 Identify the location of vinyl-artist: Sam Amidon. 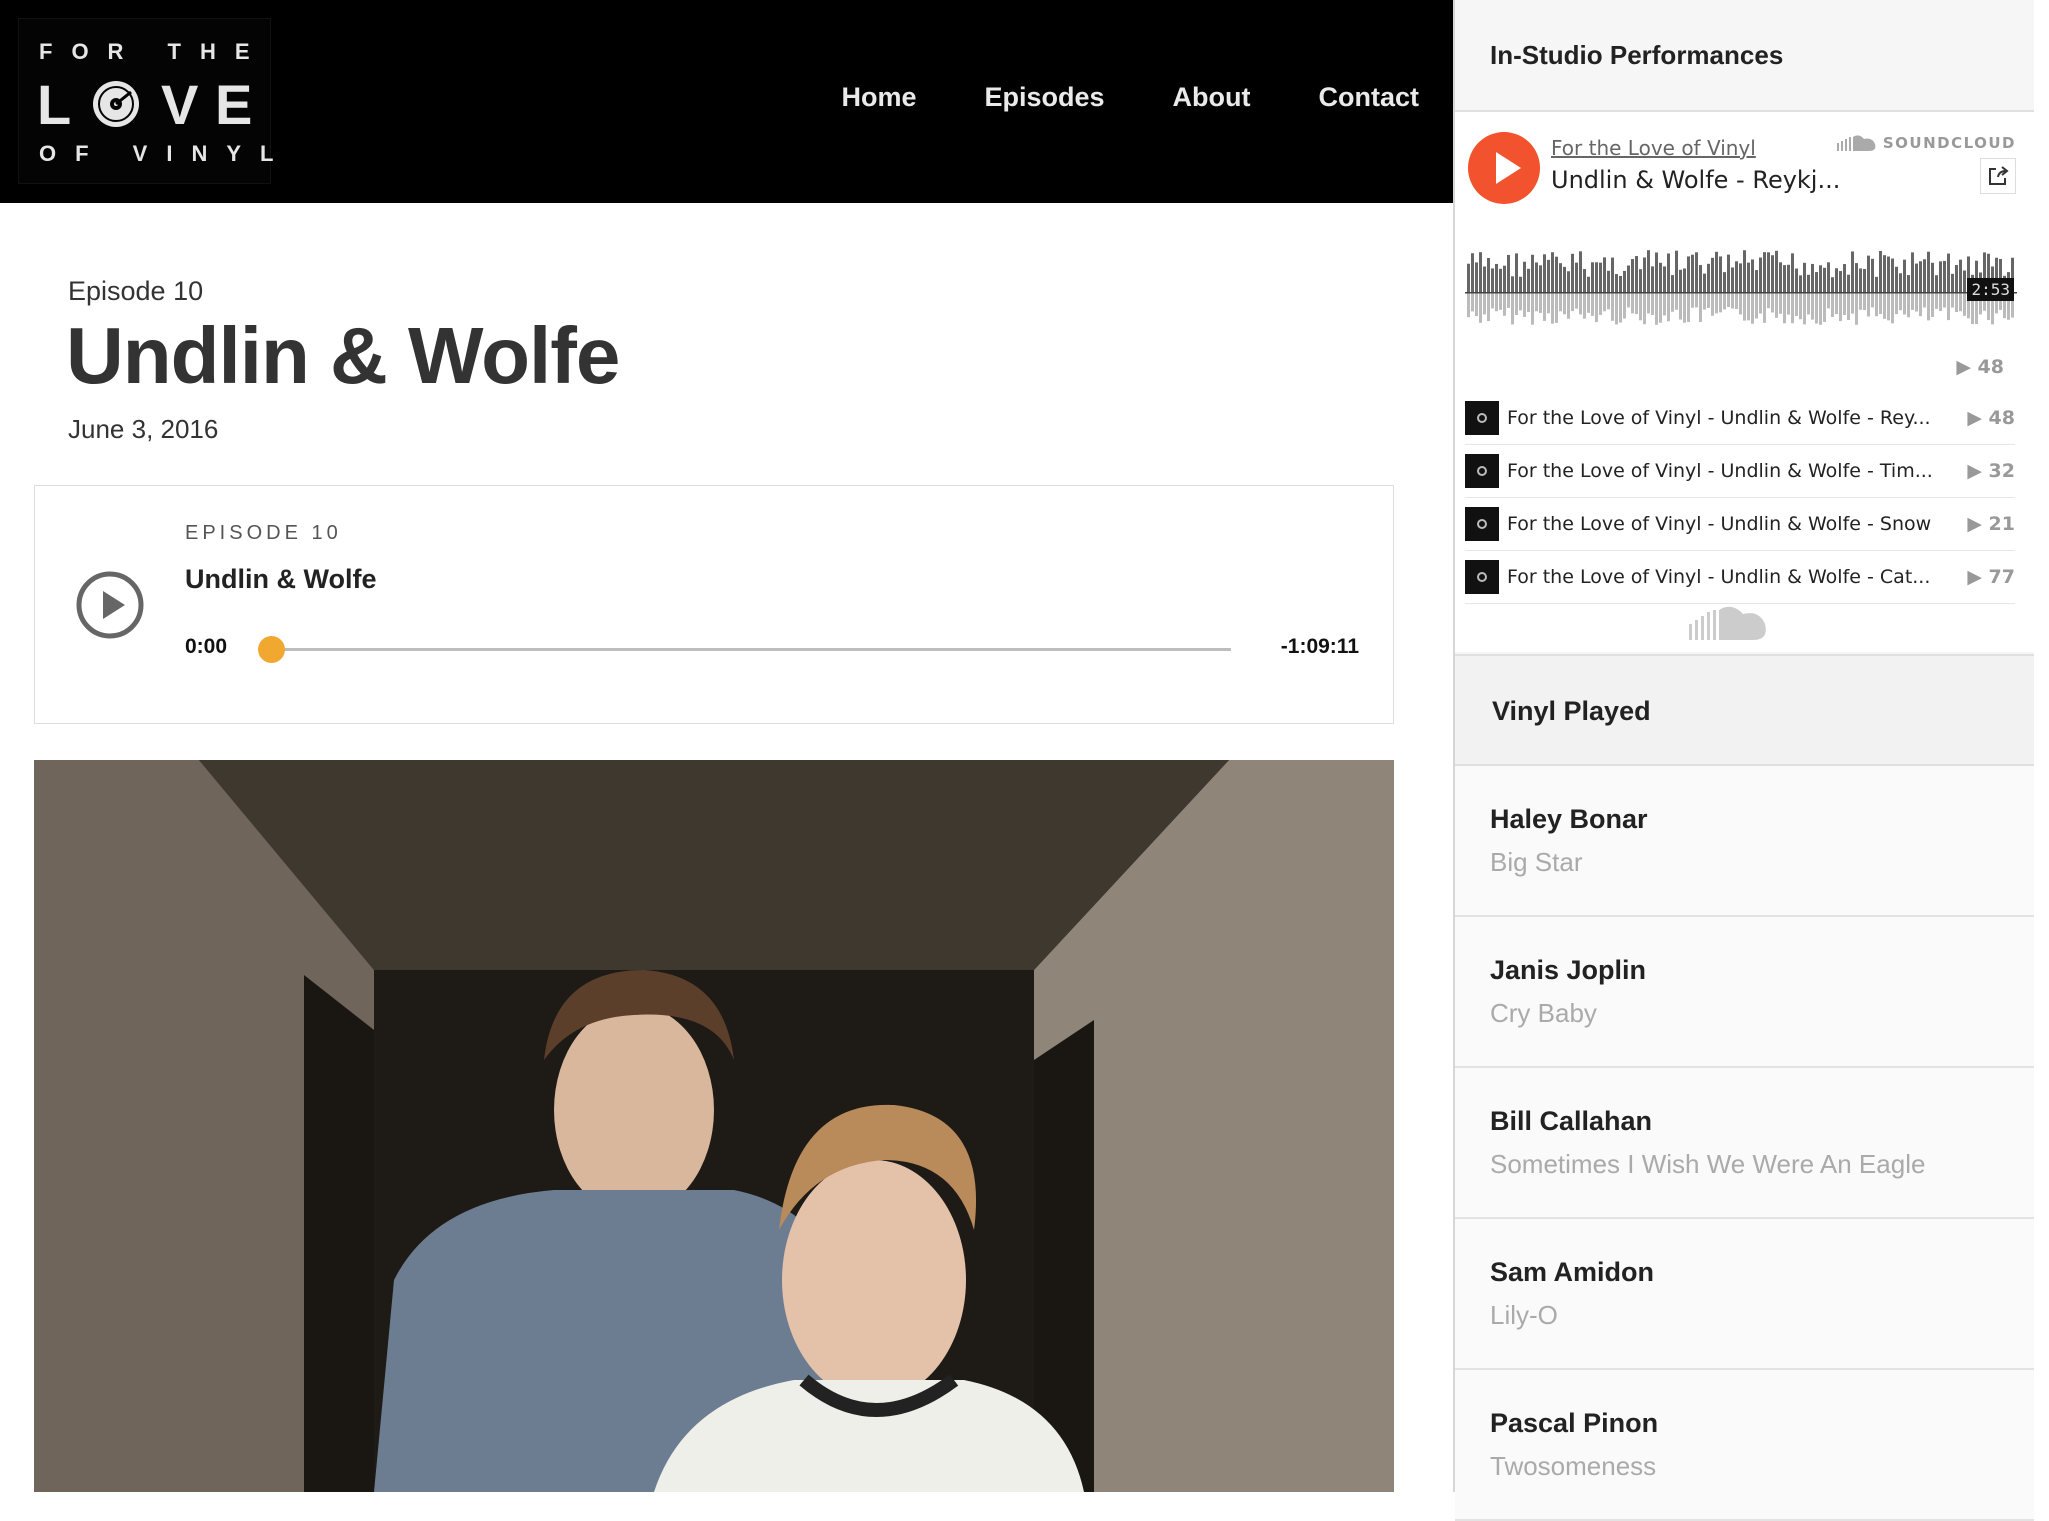
(1572, 1272).